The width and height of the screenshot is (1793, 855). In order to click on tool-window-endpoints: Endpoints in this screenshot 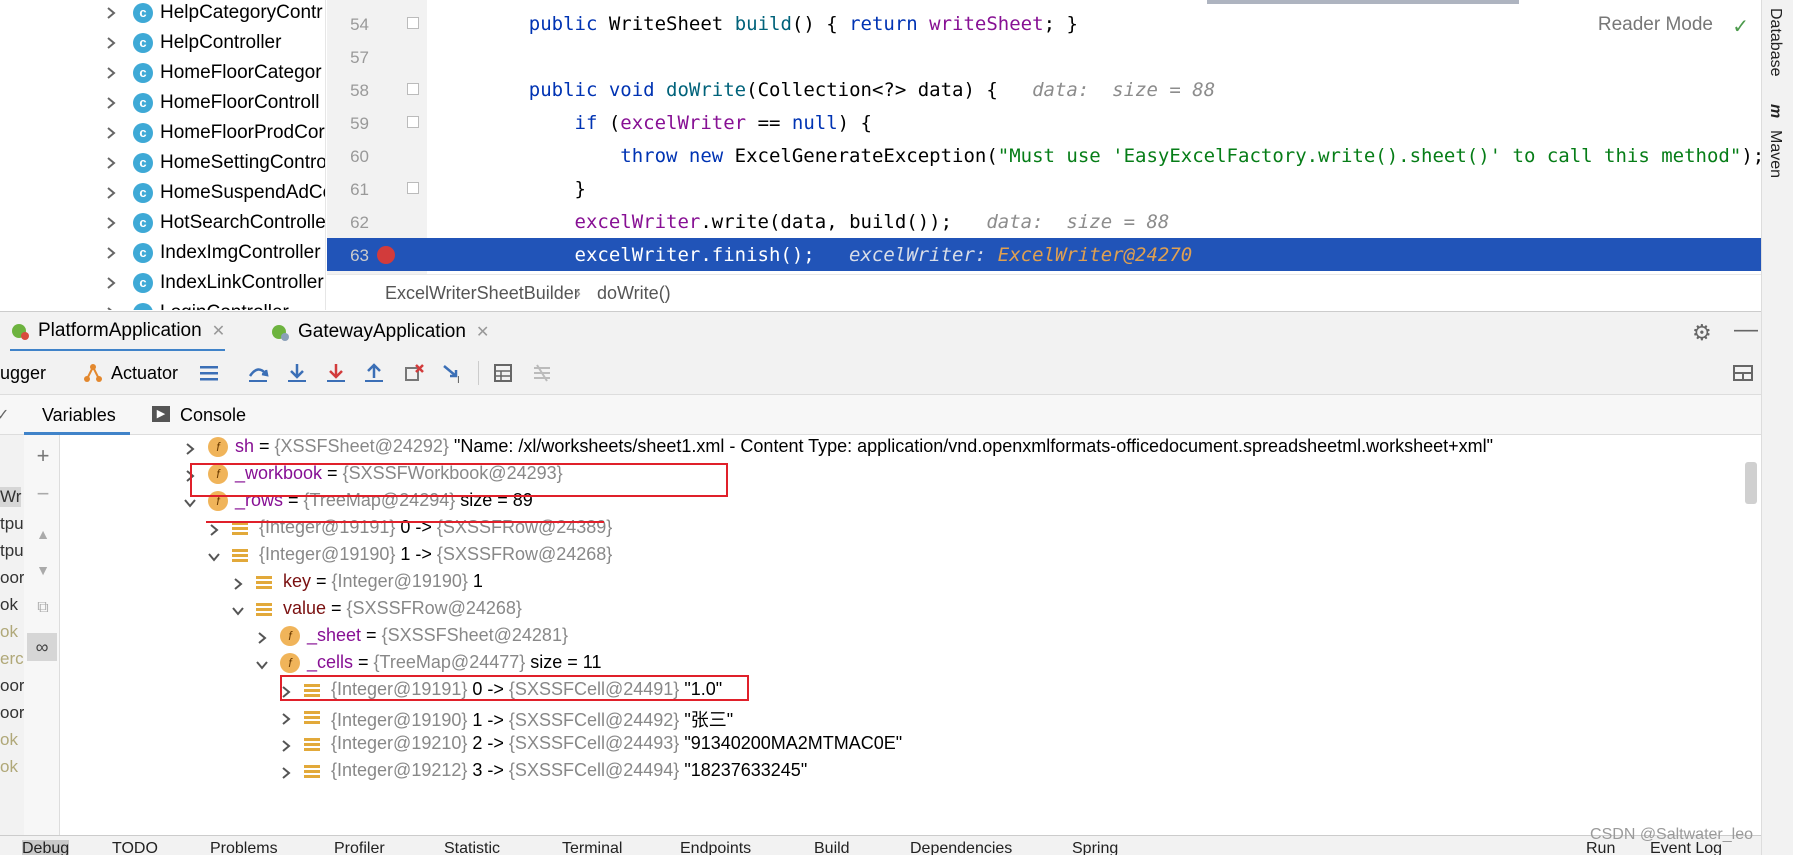, I will do `click(715, 847)`.